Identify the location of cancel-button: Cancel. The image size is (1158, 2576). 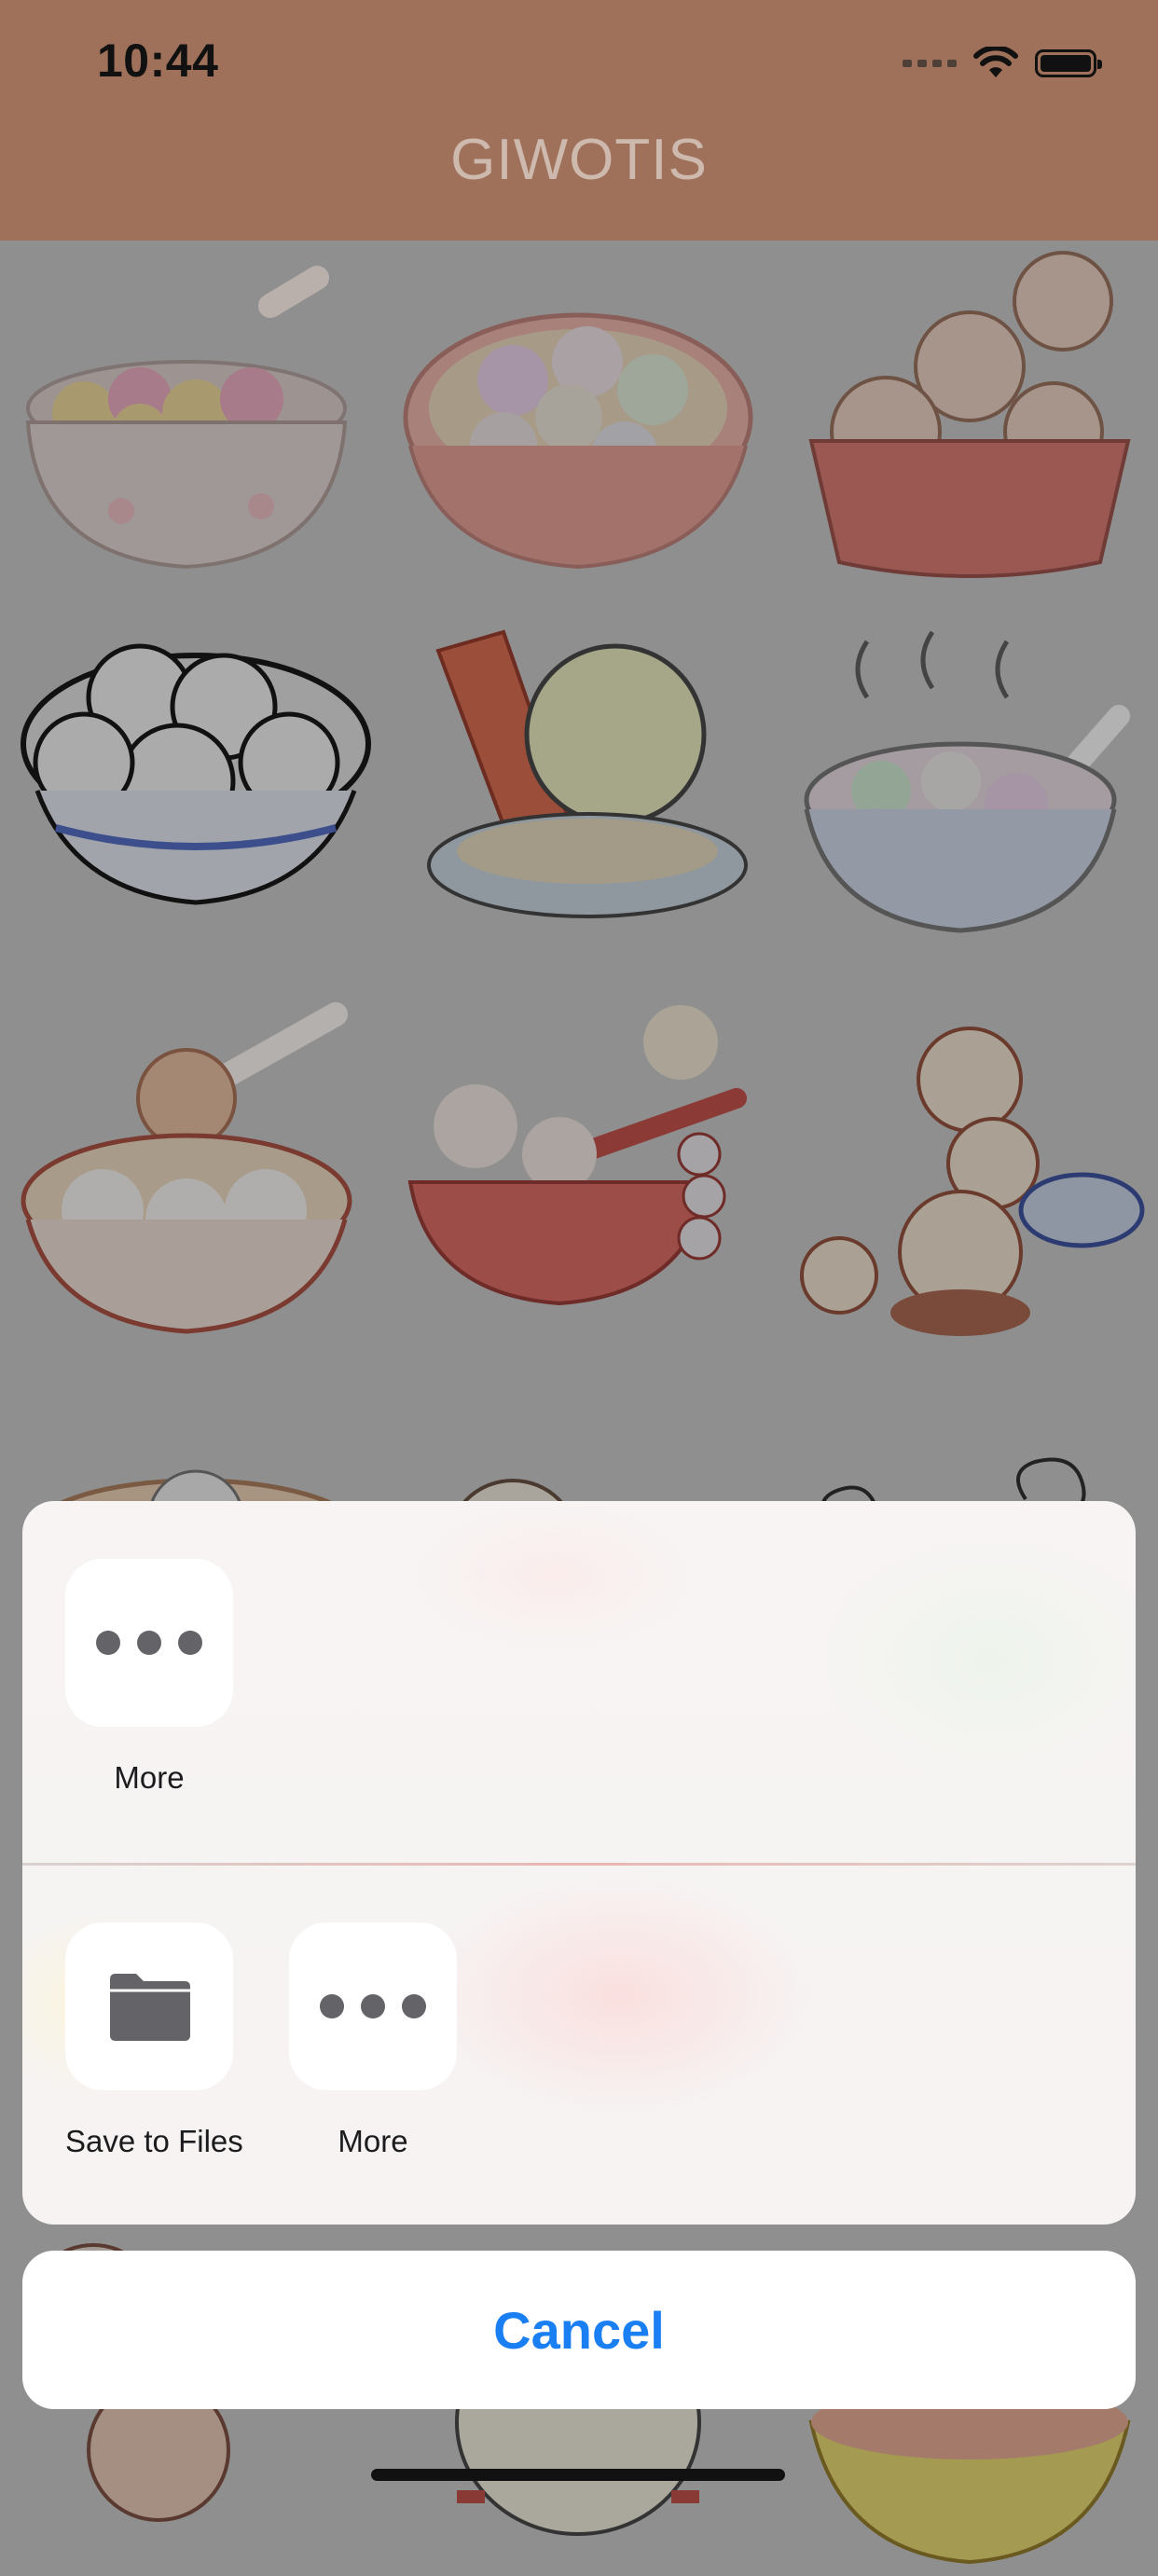
(579, 2330).